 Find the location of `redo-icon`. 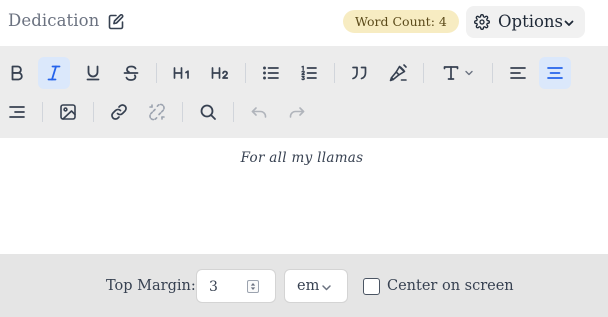

redo-icon is located at coordinates (297, 112).